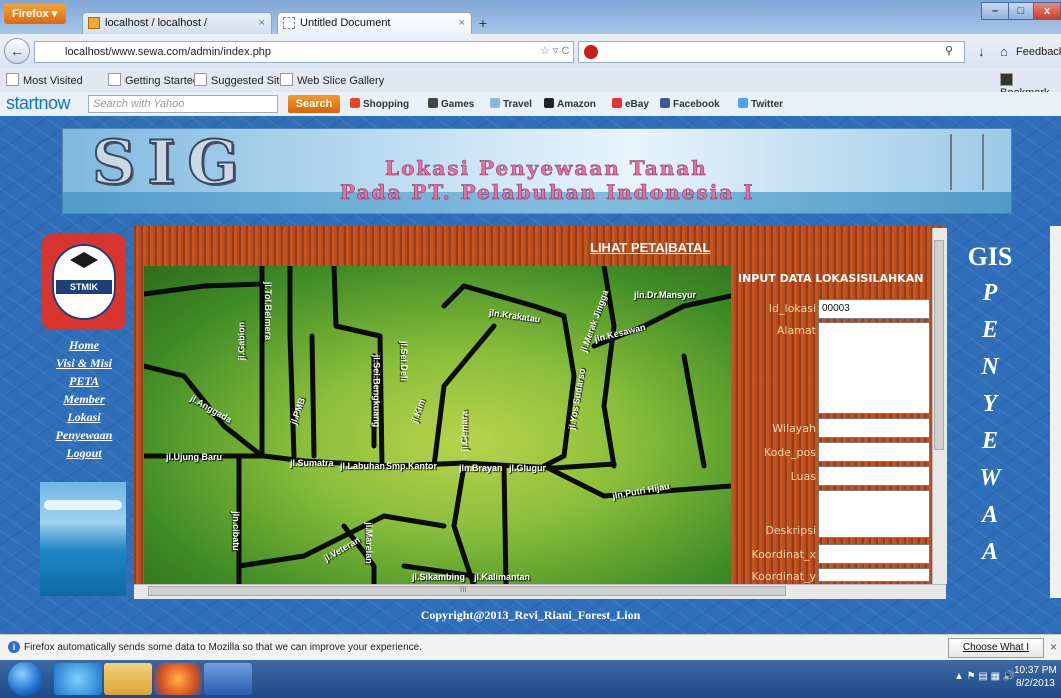 The image size is (1061, 698). What do you see at coordinates (591, 52) in the screenshot?
I see `search-engine-icon` at bounding box center [591, 52].